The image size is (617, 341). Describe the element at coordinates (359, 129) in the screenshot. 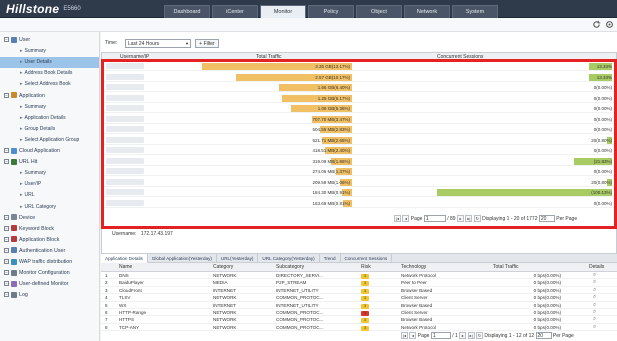

I see `table-row: 504.55 MB(2.83%) 0(0.00%)` at that location.